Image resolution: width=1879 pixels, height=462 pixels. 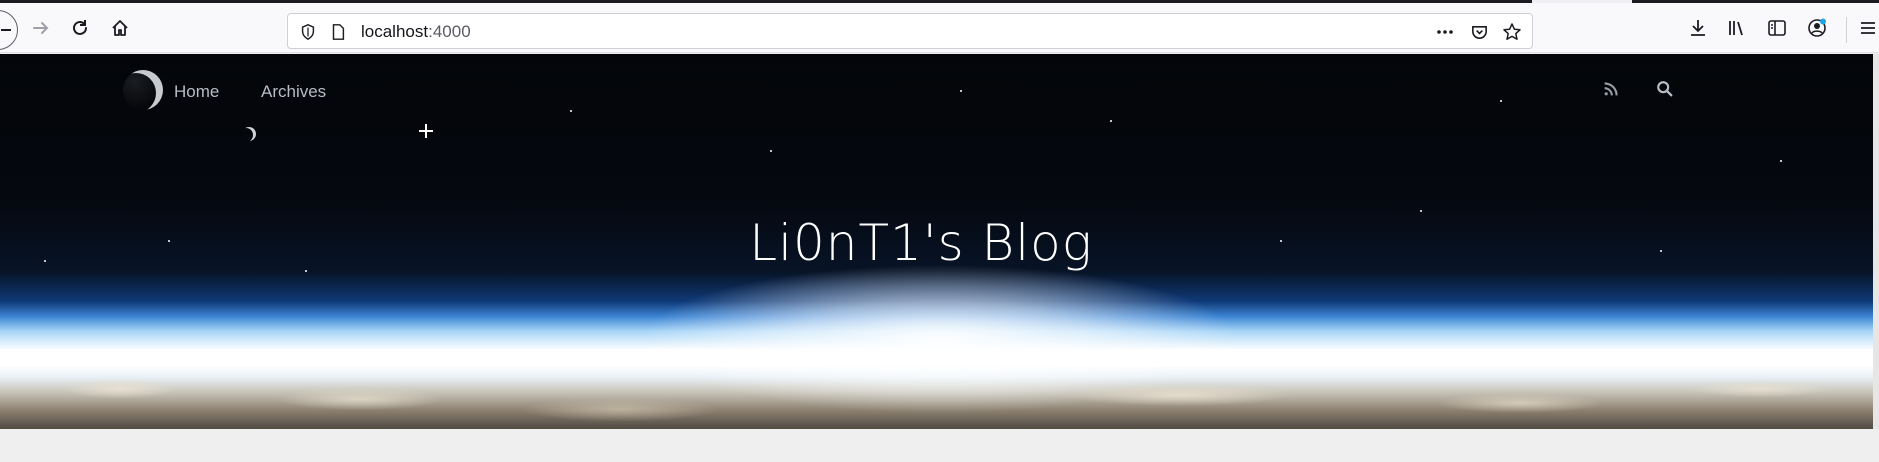 I want to click on site-logo-moon, so click(x=143, y=90).